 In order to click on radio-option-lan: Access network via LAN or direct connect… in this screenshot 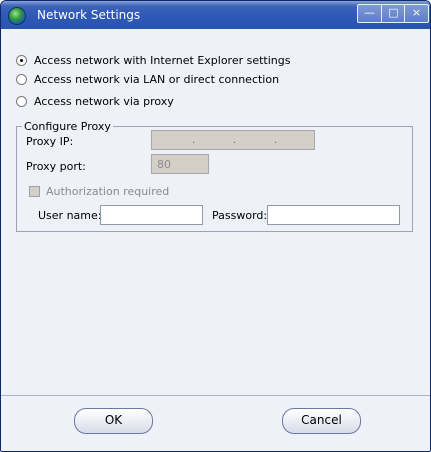, I will do `click(147, 79)`.